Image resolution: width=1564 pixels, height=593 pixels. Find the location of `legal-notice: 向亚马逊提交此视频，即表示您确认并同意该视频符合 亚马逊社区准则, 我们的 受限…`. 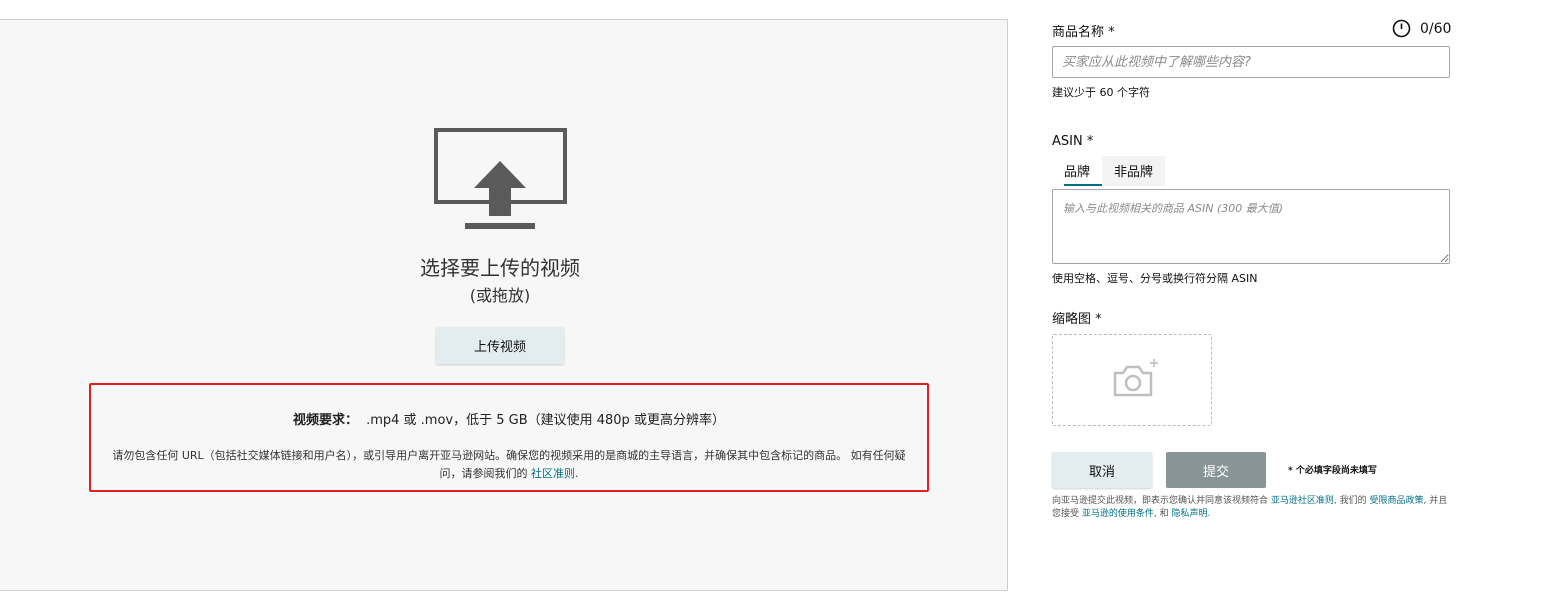

legal-notice: 向亚马逊提交此视频，即表示您确认并同意该视频符合 亚马逊社区准则, 我们的 受限… is located at coordinates (1250, 508).